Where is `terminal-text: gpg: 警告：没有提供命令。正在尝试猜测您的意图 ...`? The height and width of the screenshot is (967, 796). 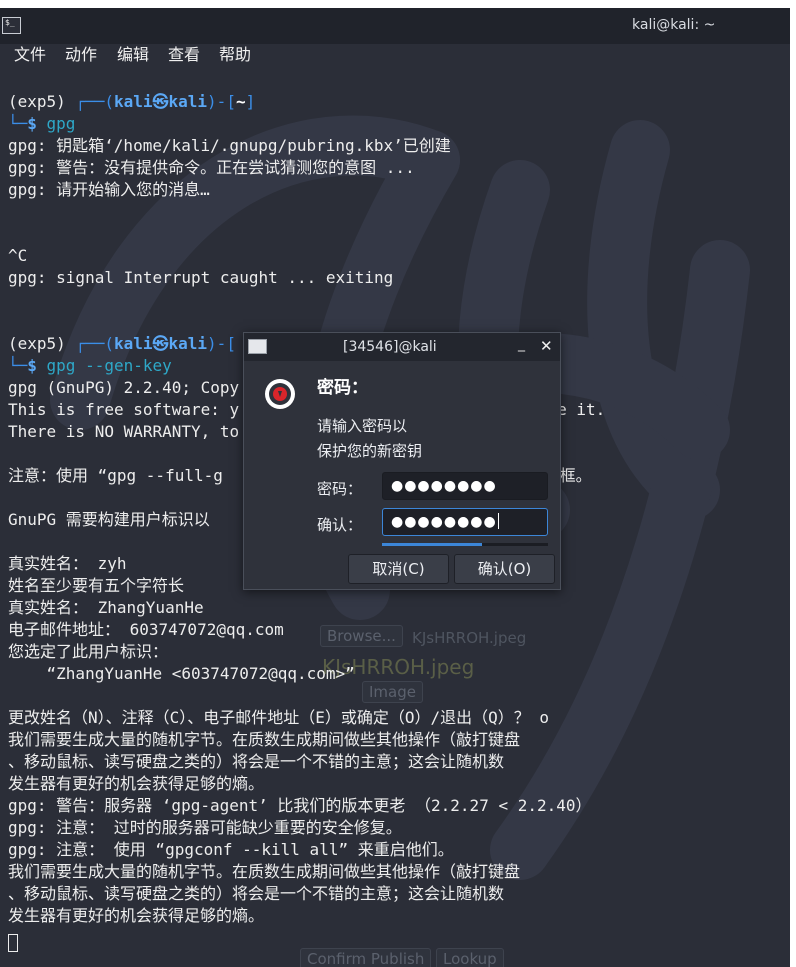 terminal-text: gpg: 警告：没有提供命令。正在尝试猜测您的意图 ... is located at coordinates (211, 167).